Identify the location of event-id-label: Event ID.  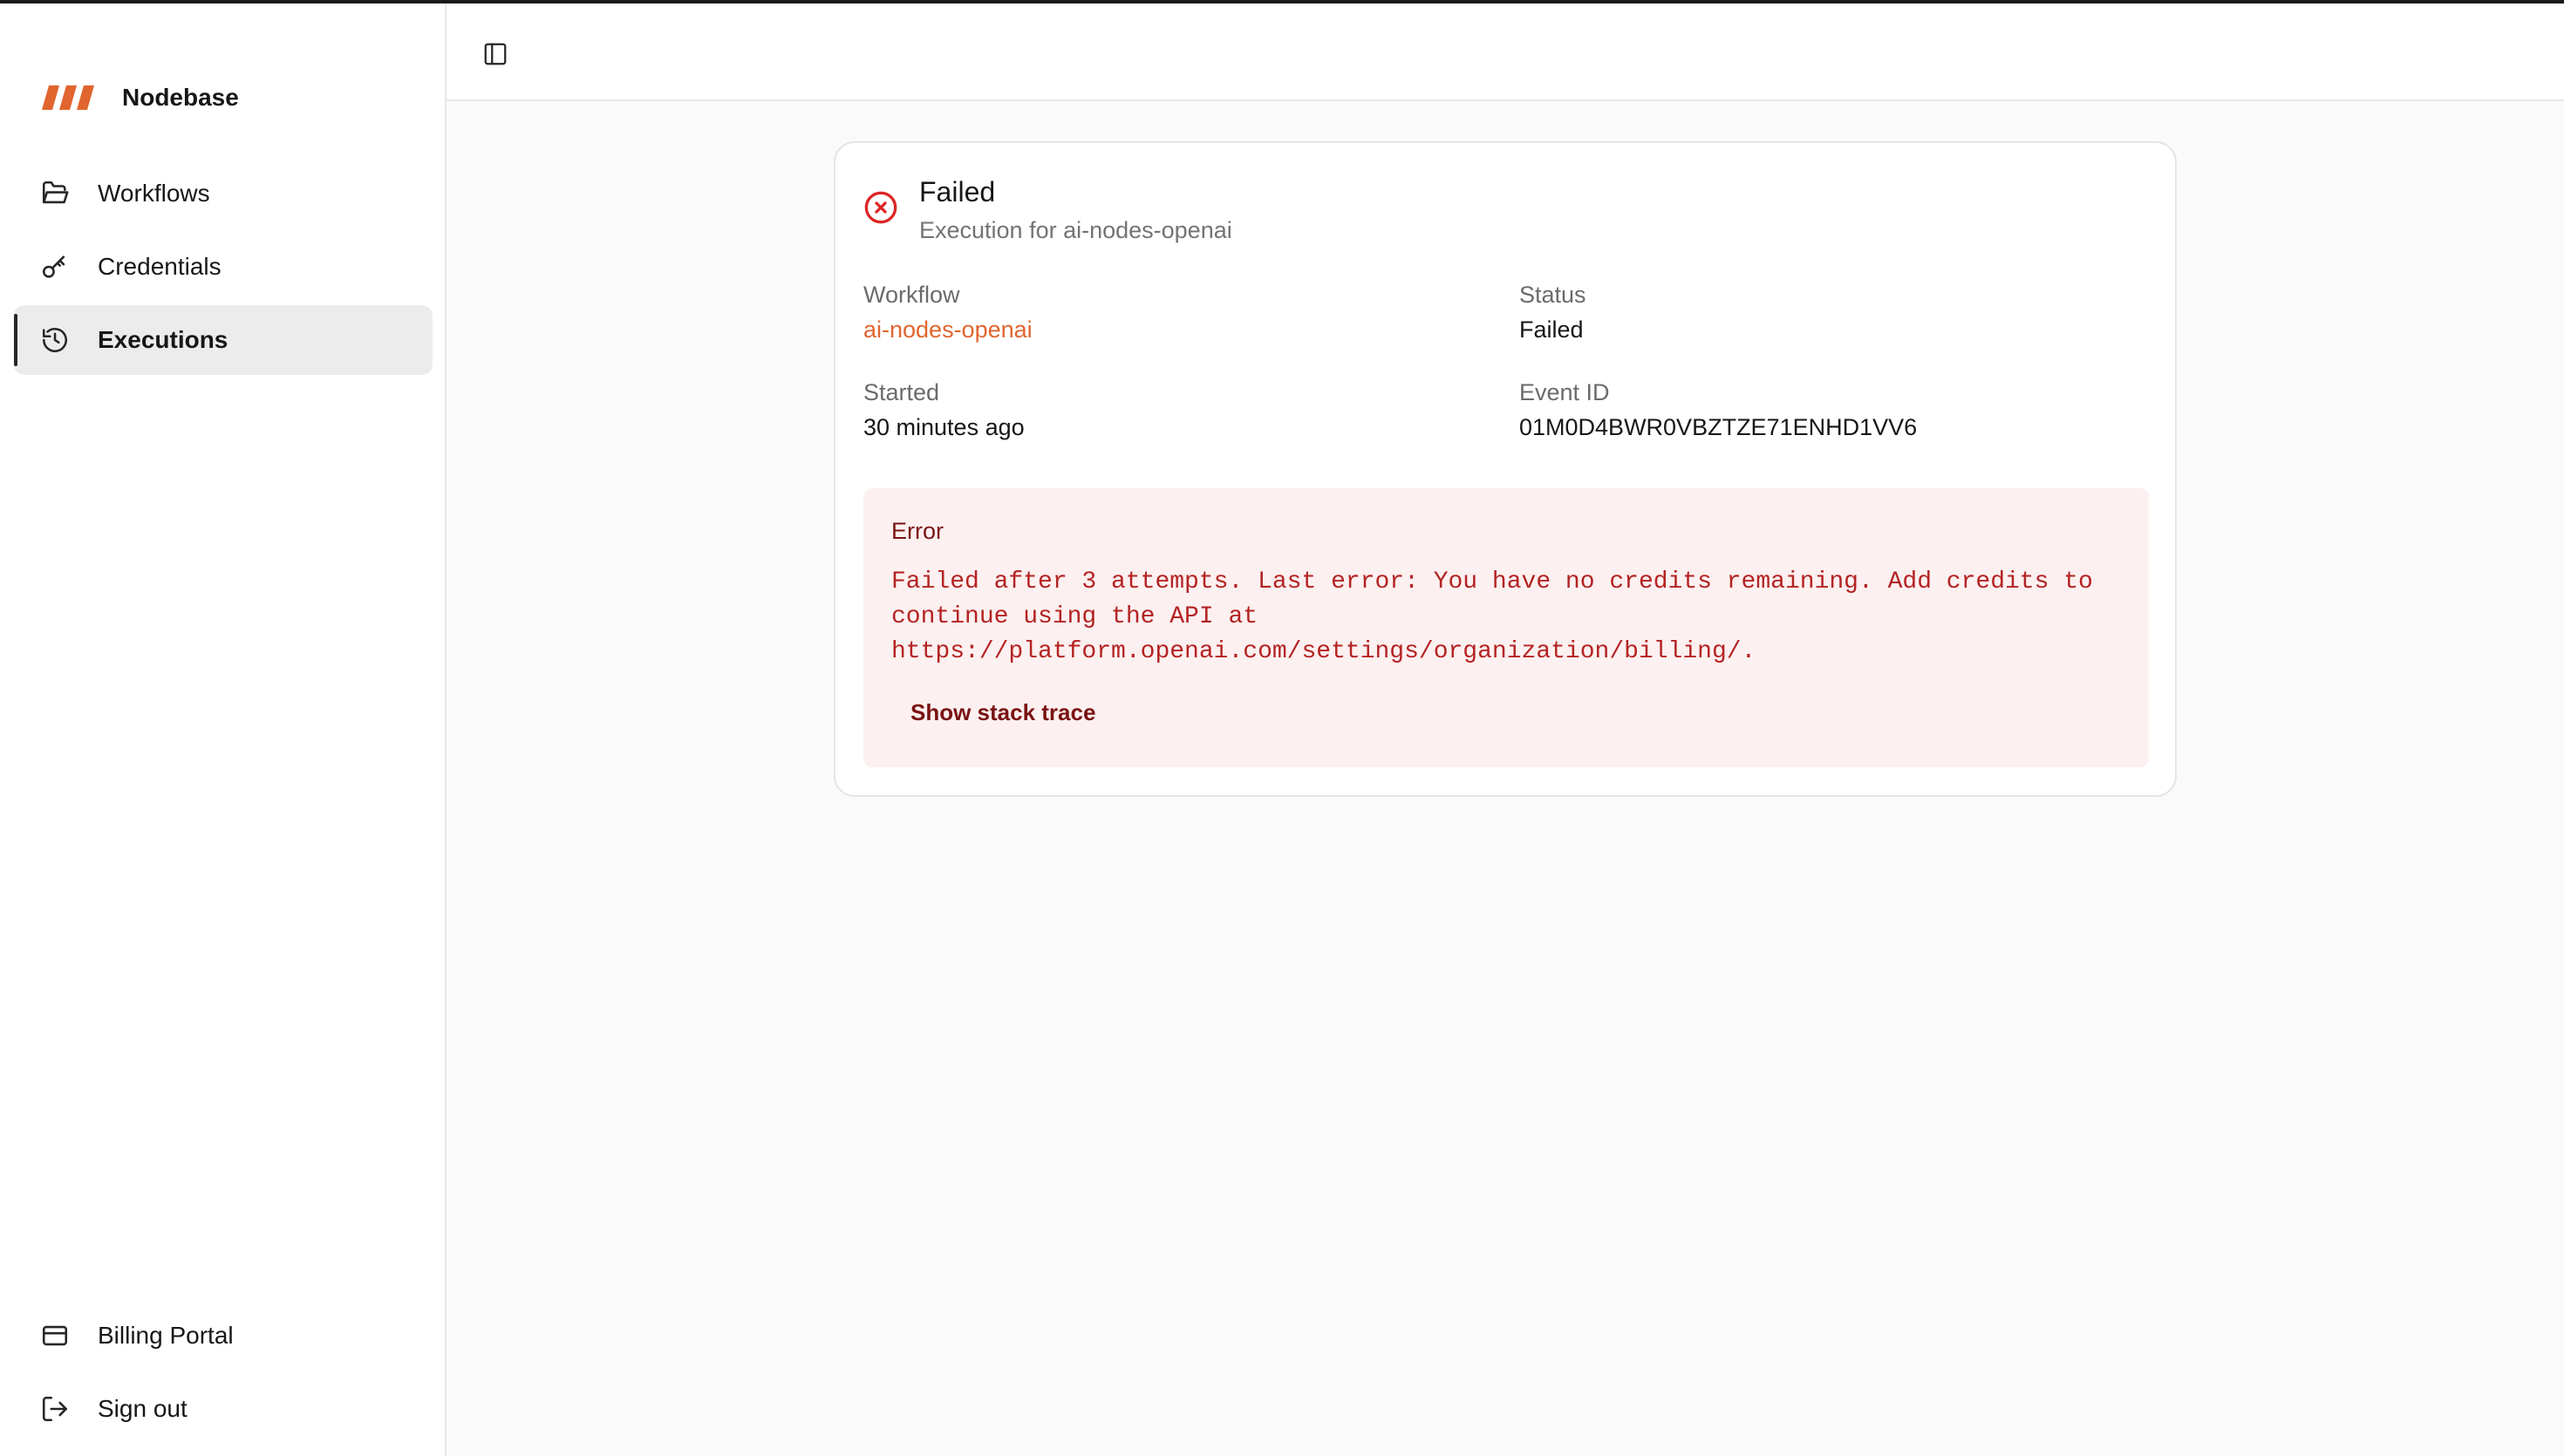
(1564, 392).